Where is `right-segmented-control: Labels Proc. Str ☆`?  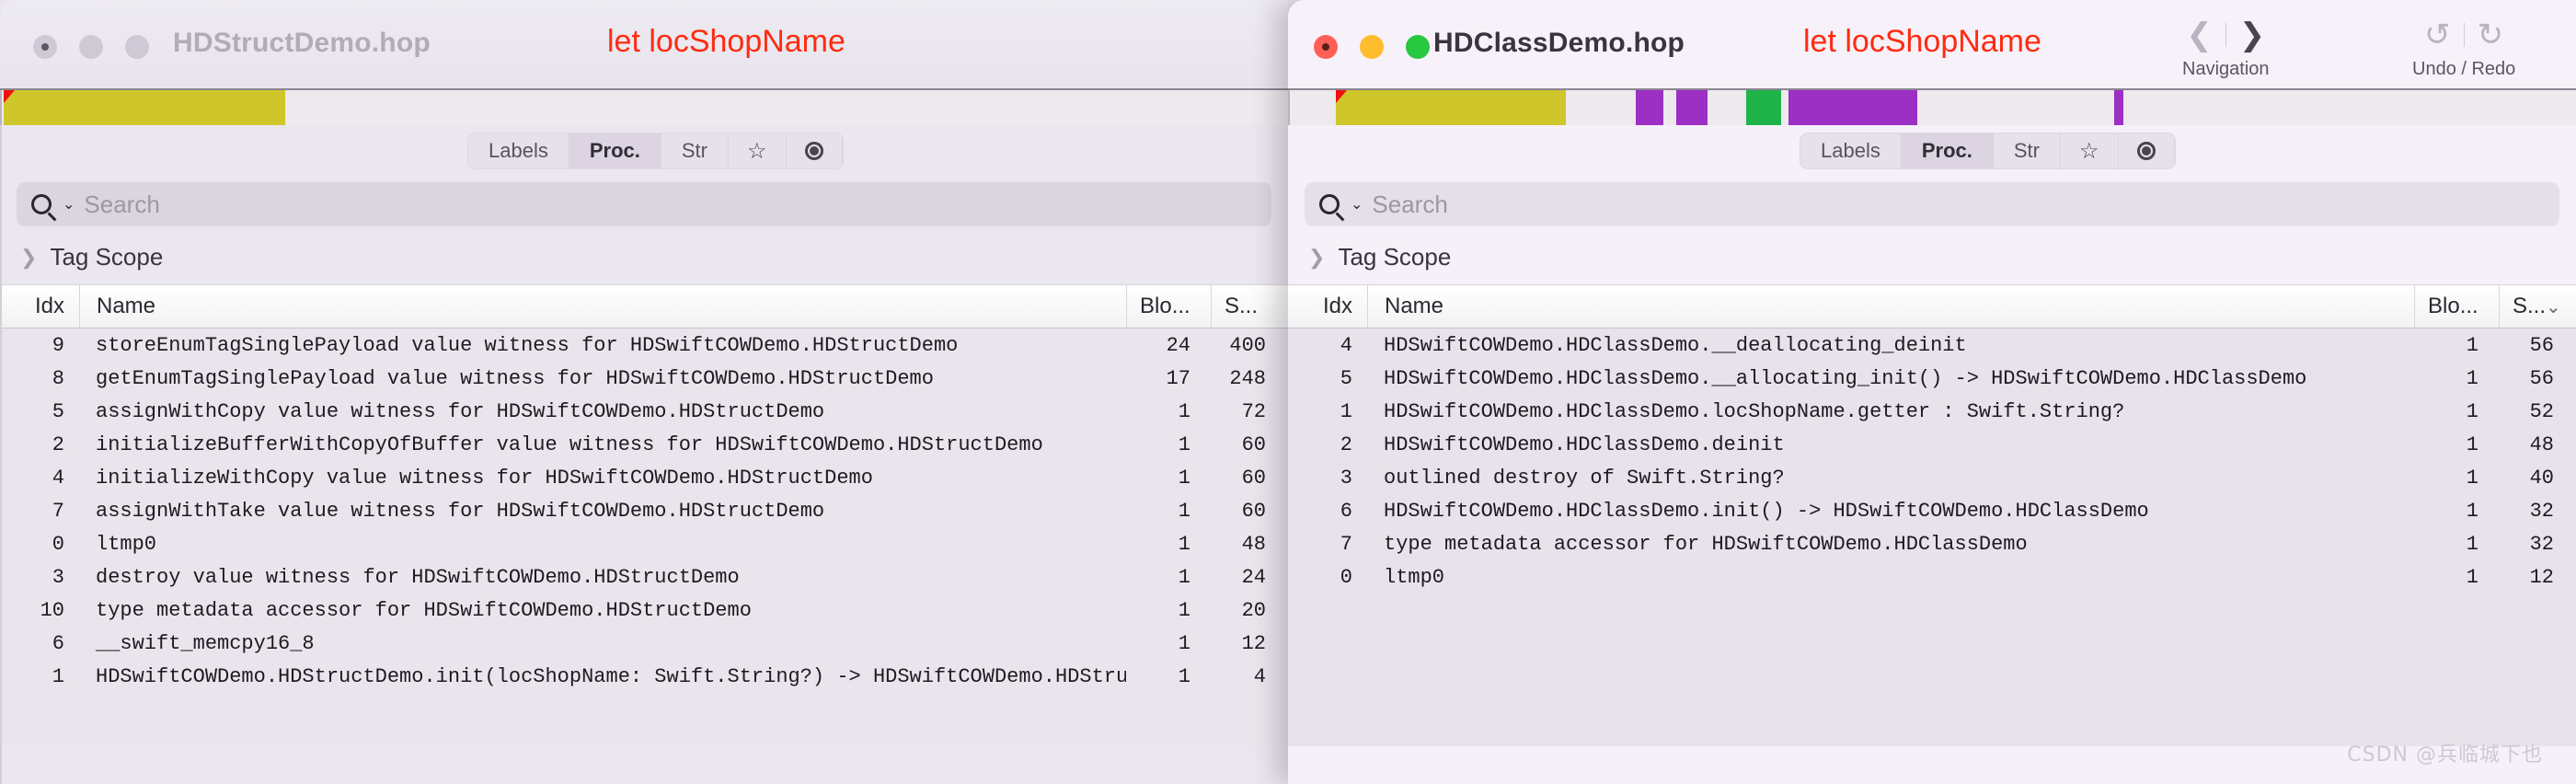 right-segmented-control: Labels Proc. Str ☆ is located at coordinates (1988, 151).